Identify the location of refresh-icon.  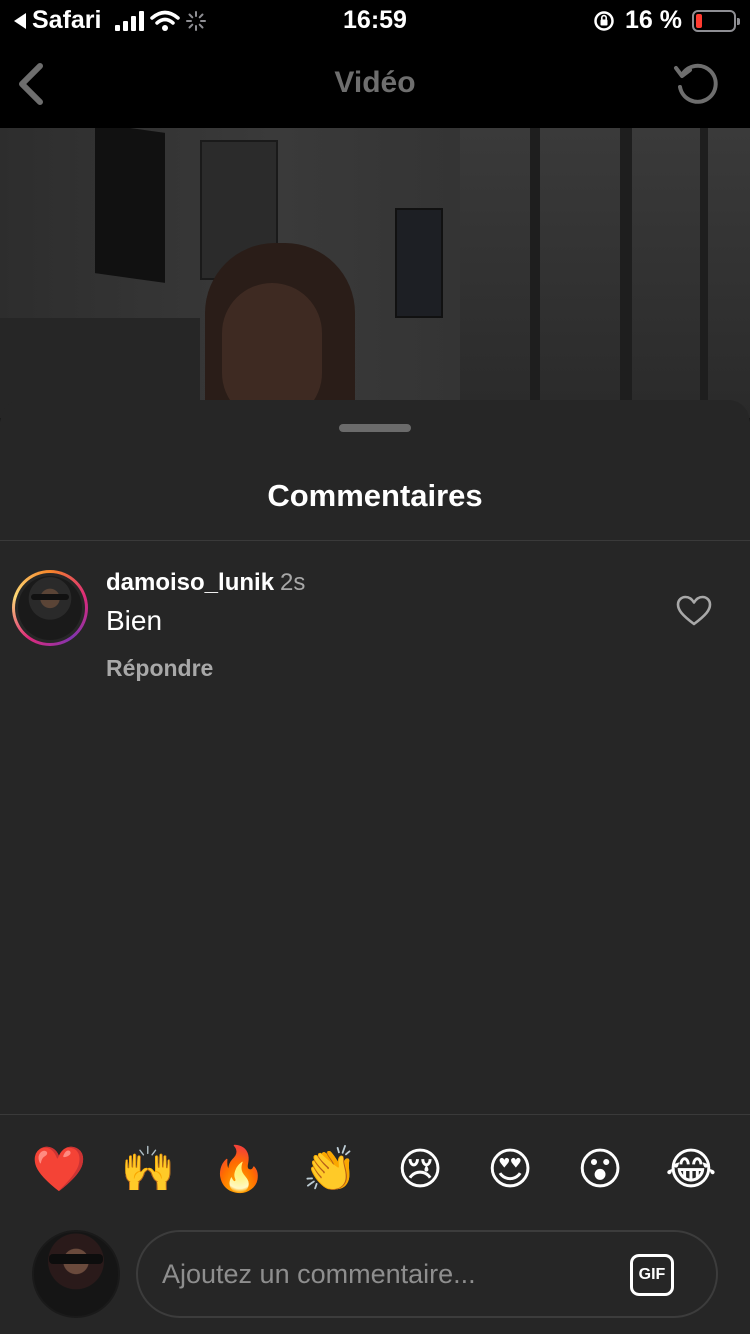
(696, 84).